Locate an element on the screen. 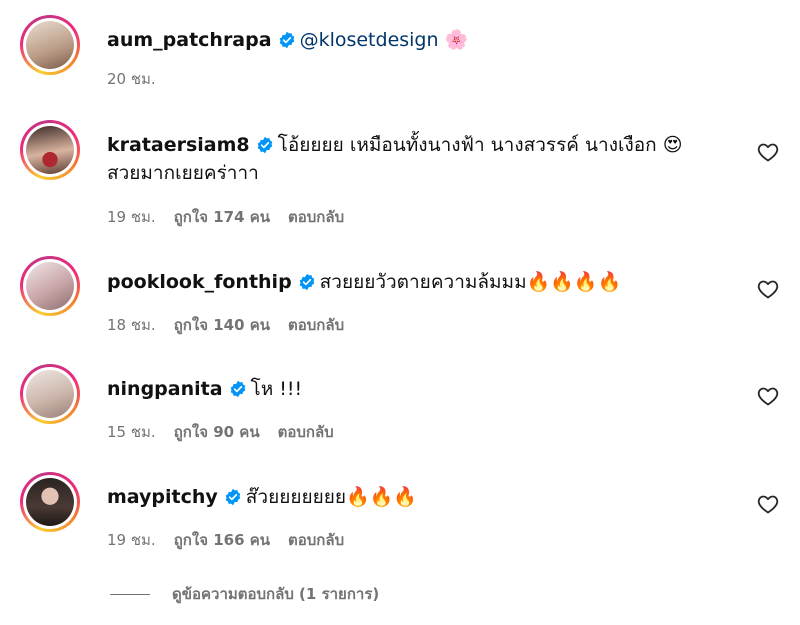 The image size is (800, 625). username: maypitchy is located at coordinates (162, 497).